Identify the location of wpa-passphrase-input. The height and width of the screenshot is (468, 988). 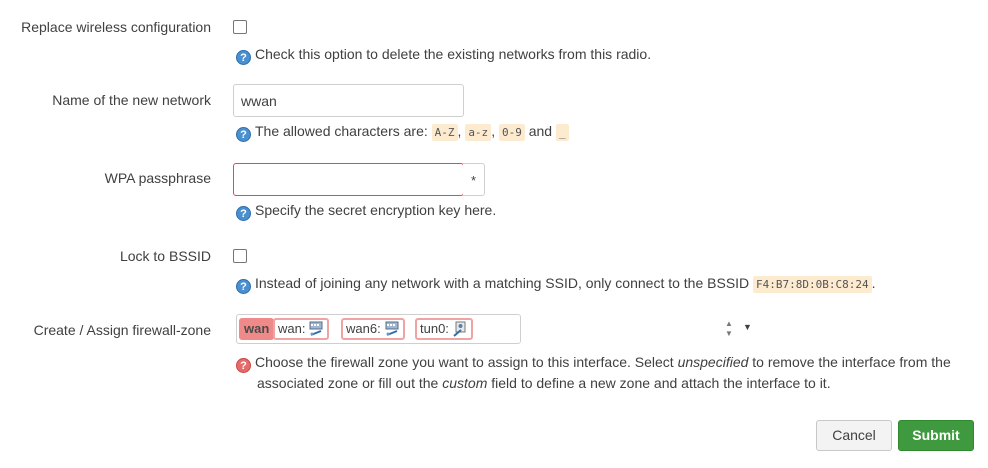
(348, 179).